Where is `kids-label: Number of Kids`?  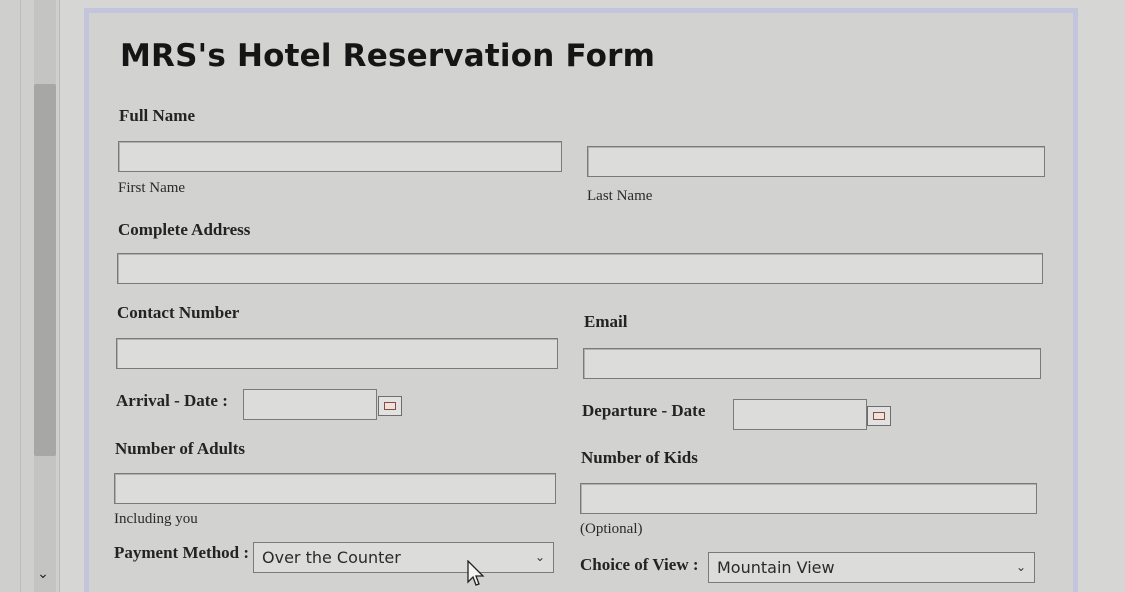
kids-label: Number of Kids is located at coordinates (639, 457).